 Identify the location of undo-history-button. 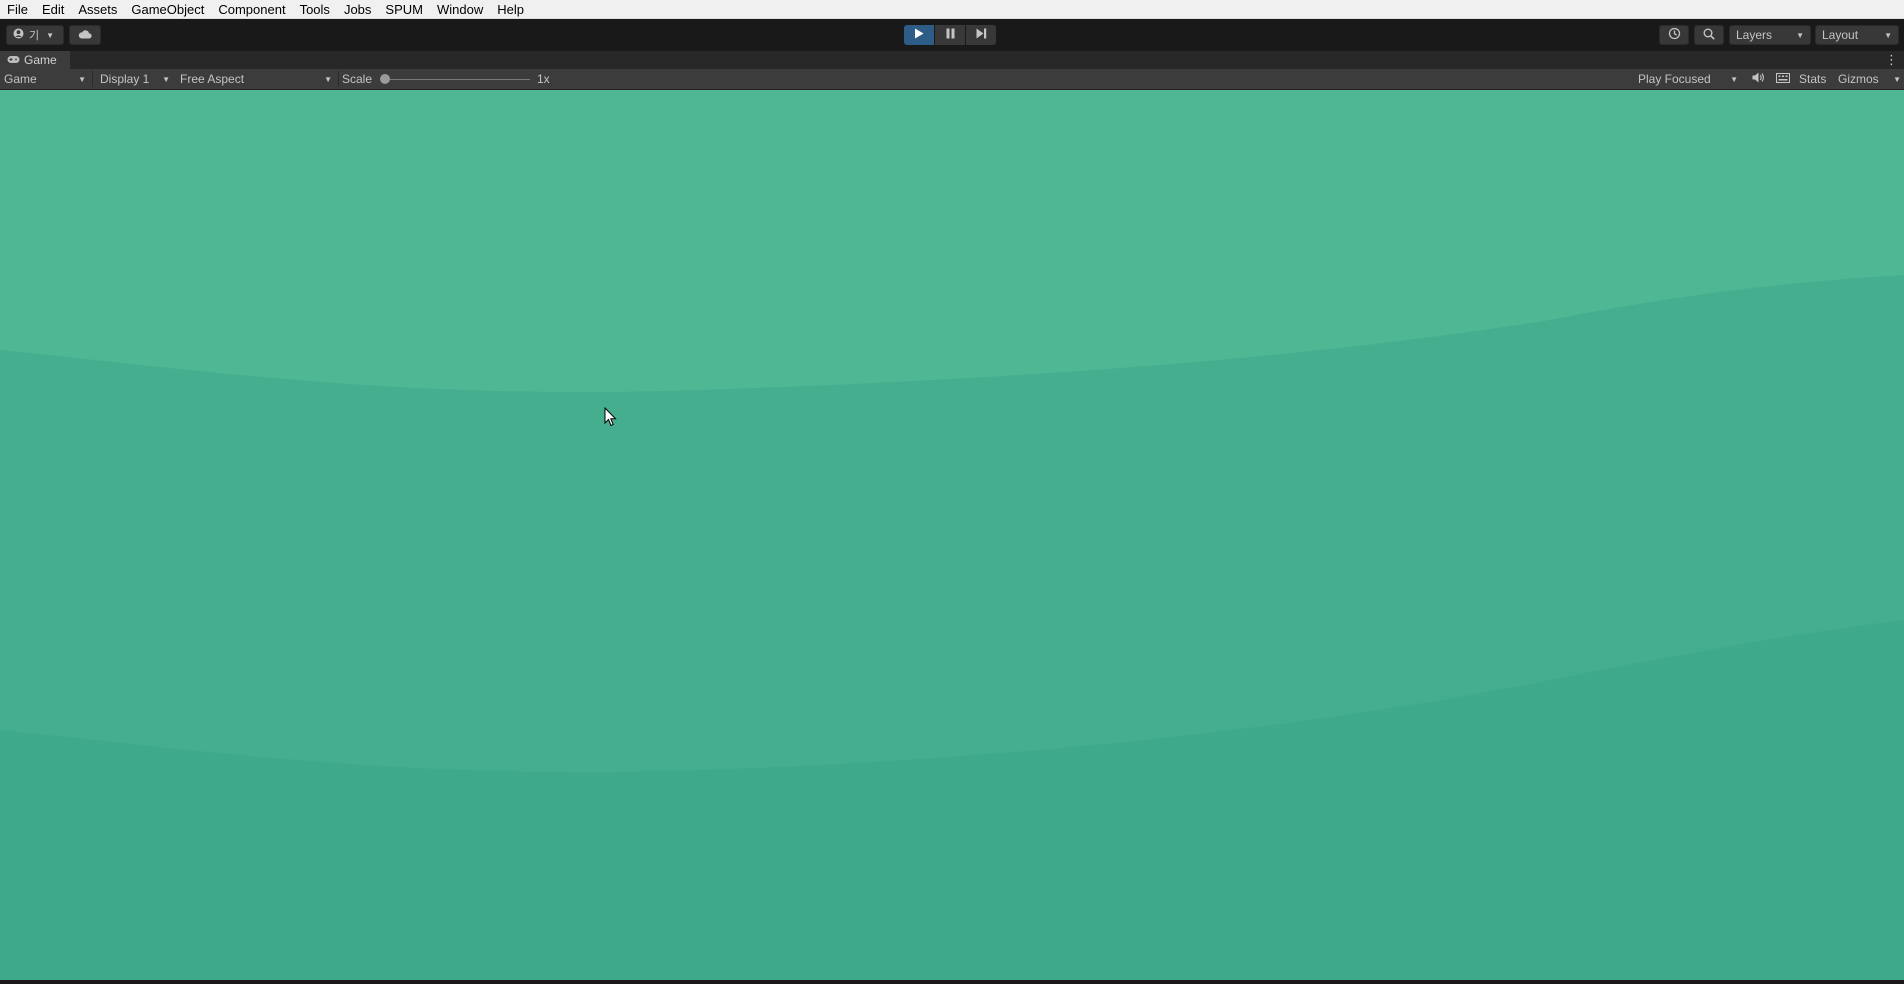
(1674, 35).